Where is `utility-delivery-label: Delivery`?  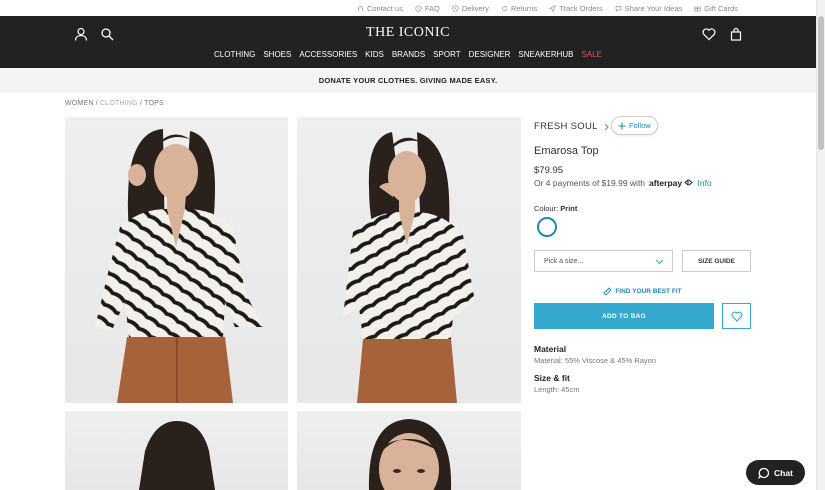 utility-delivery-label: Delivery is located at coordinates (475, 8).